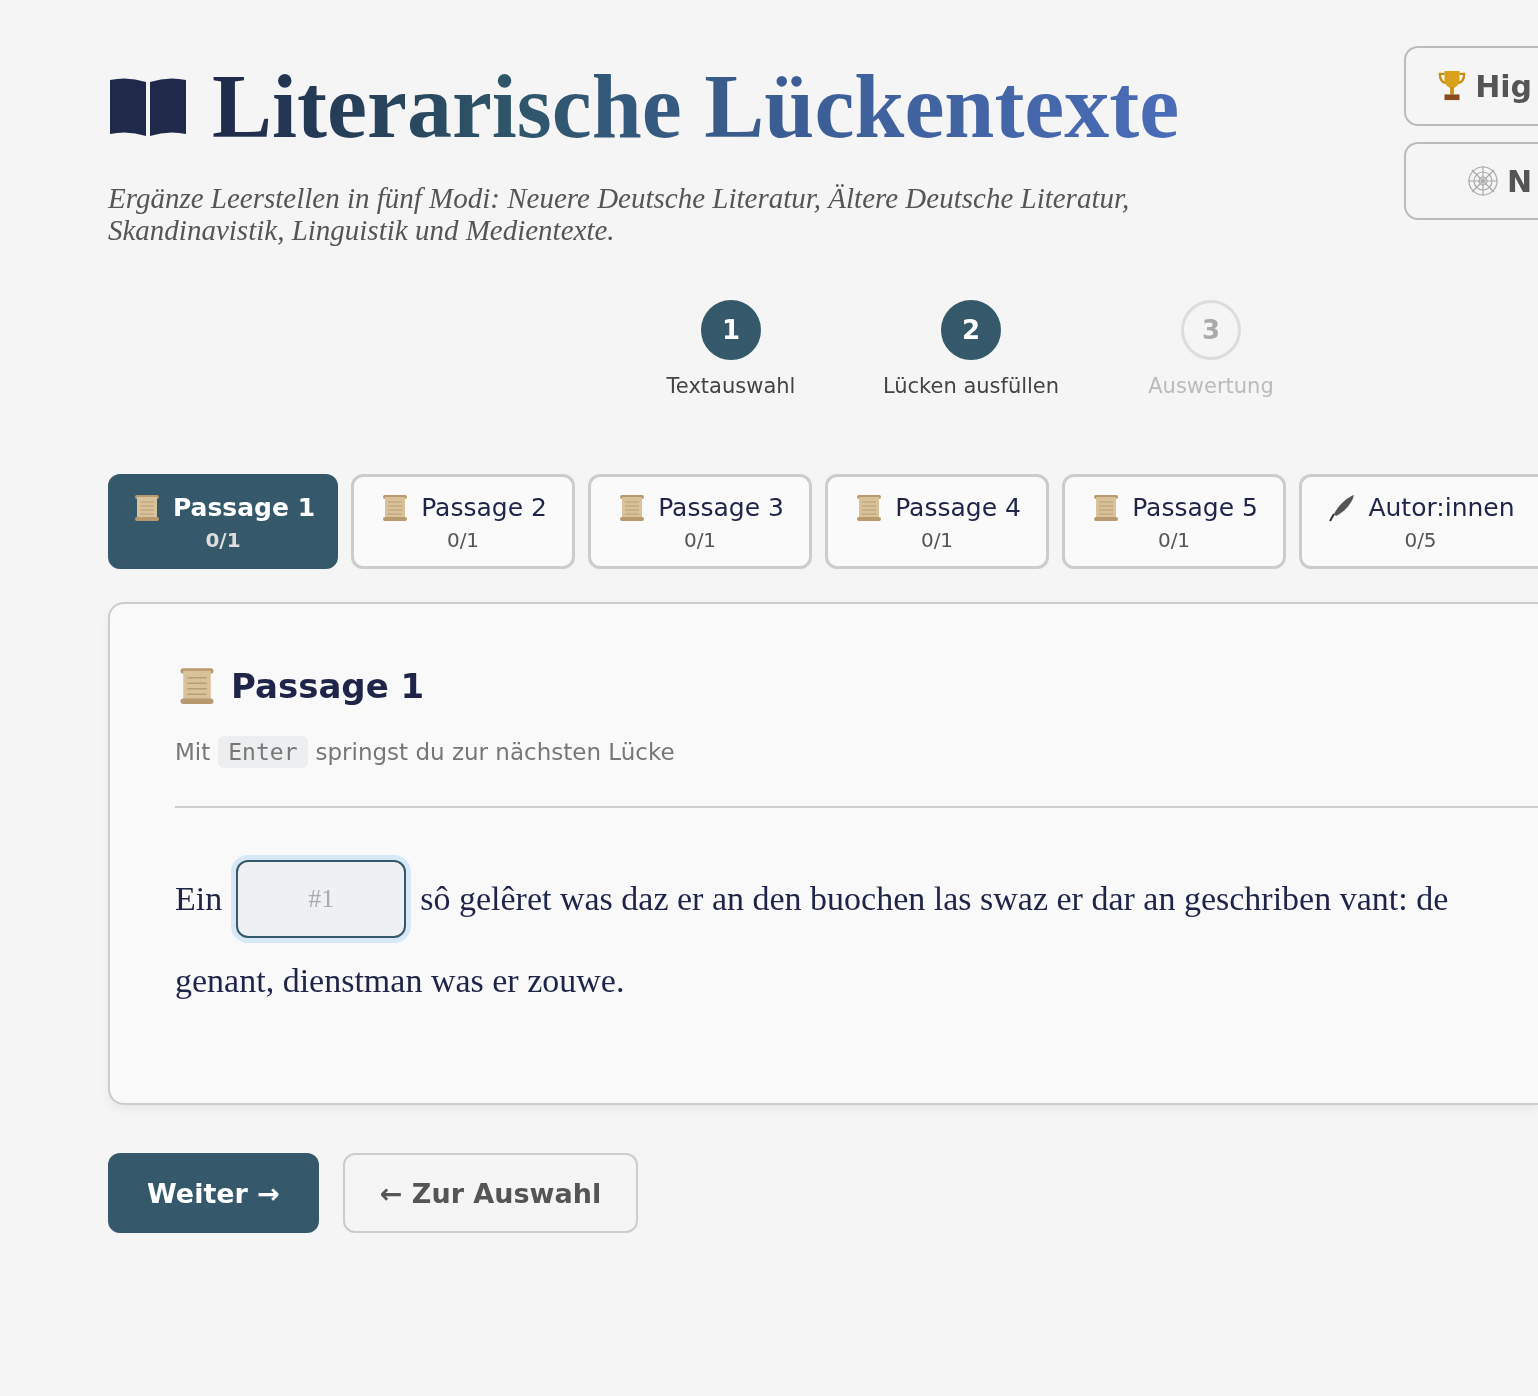  What do you see at coordinates (1471, 86) in the screenshot?
I see `highscore-button: Hig` at bounding box center [1471, 86].